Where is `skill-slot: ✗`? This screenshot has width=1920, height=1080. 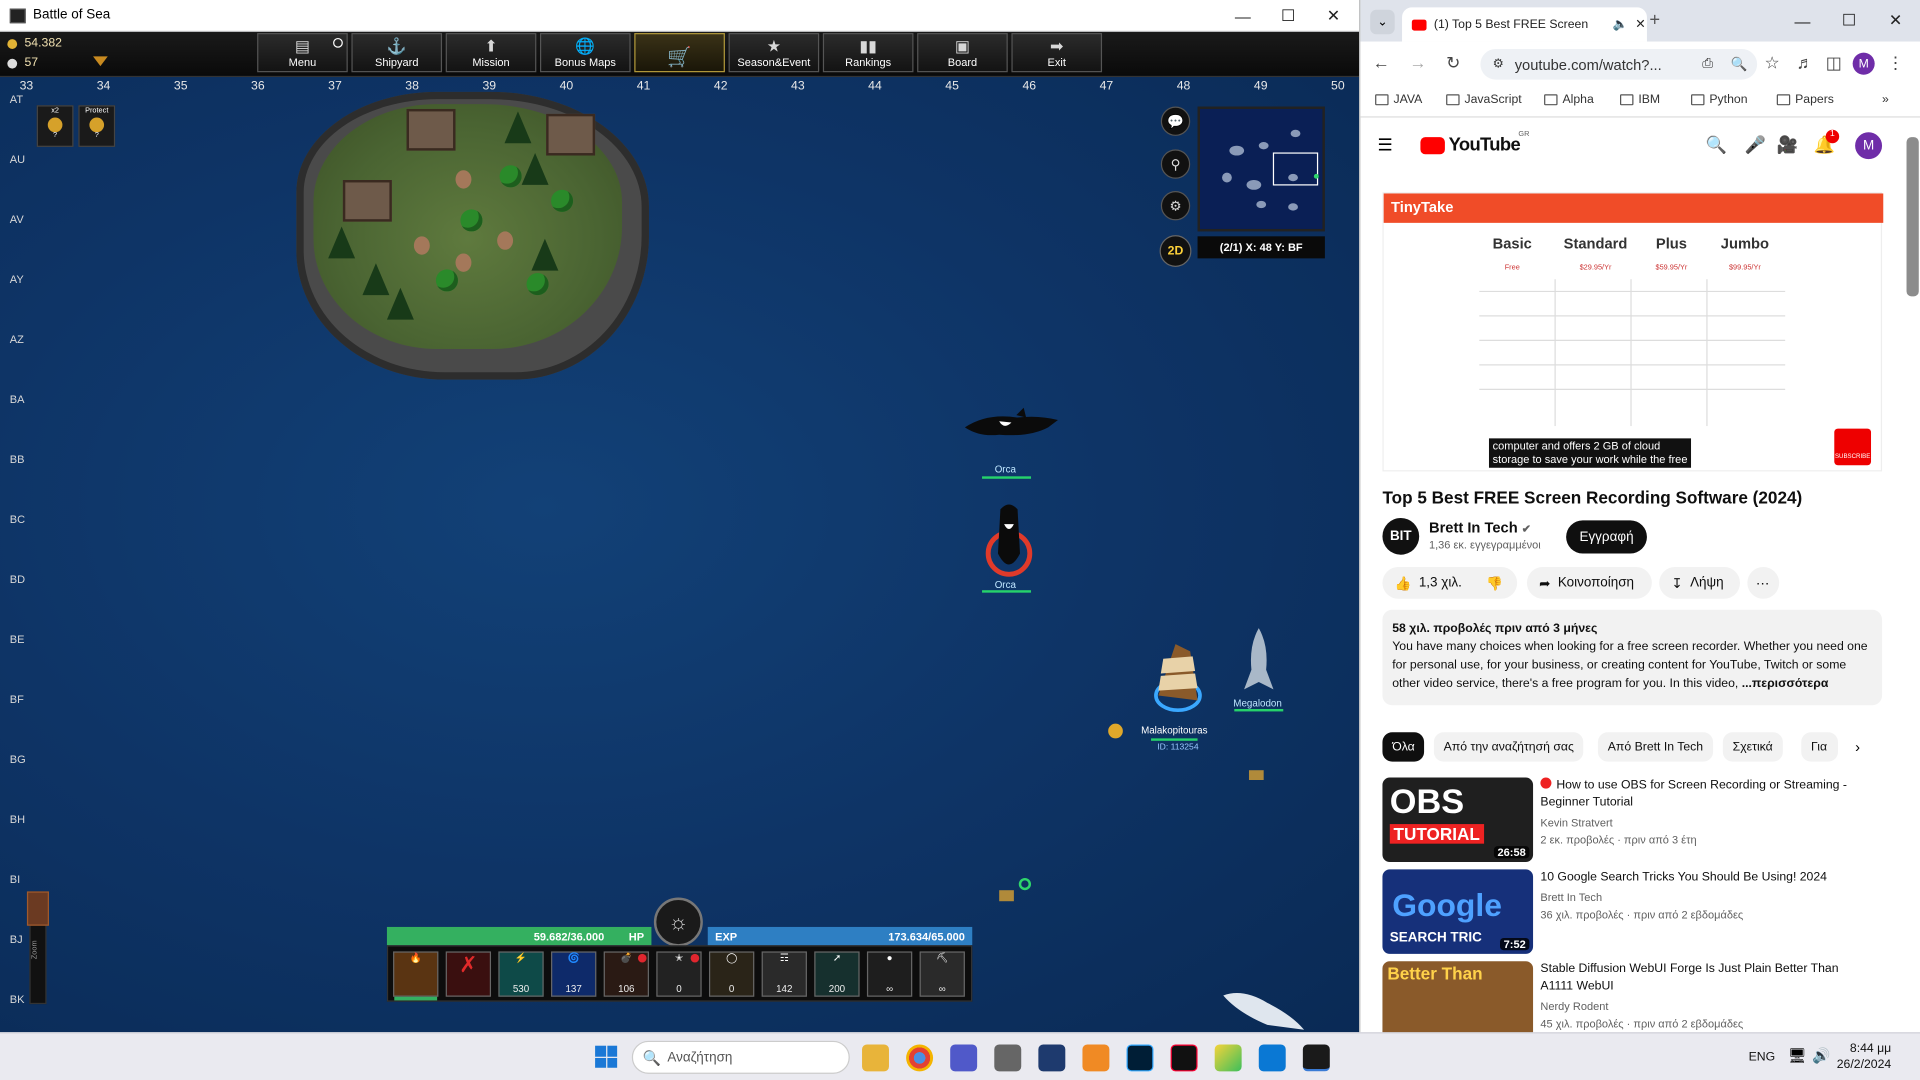 skill-slot: ✗ is located at coordinates (468, 974).